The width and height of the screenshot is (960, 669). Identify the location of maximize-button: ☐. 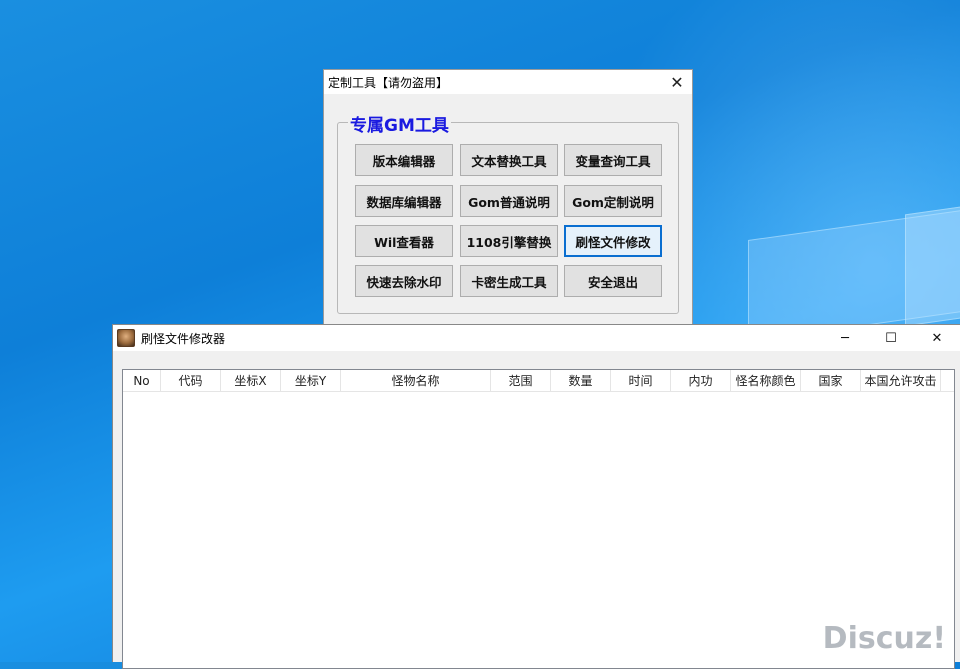
(891, 338).